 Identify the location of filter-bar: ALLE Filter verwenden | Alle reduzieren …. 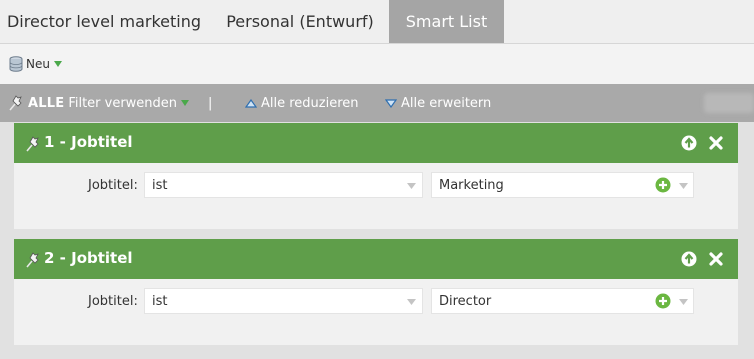
(377, 103).